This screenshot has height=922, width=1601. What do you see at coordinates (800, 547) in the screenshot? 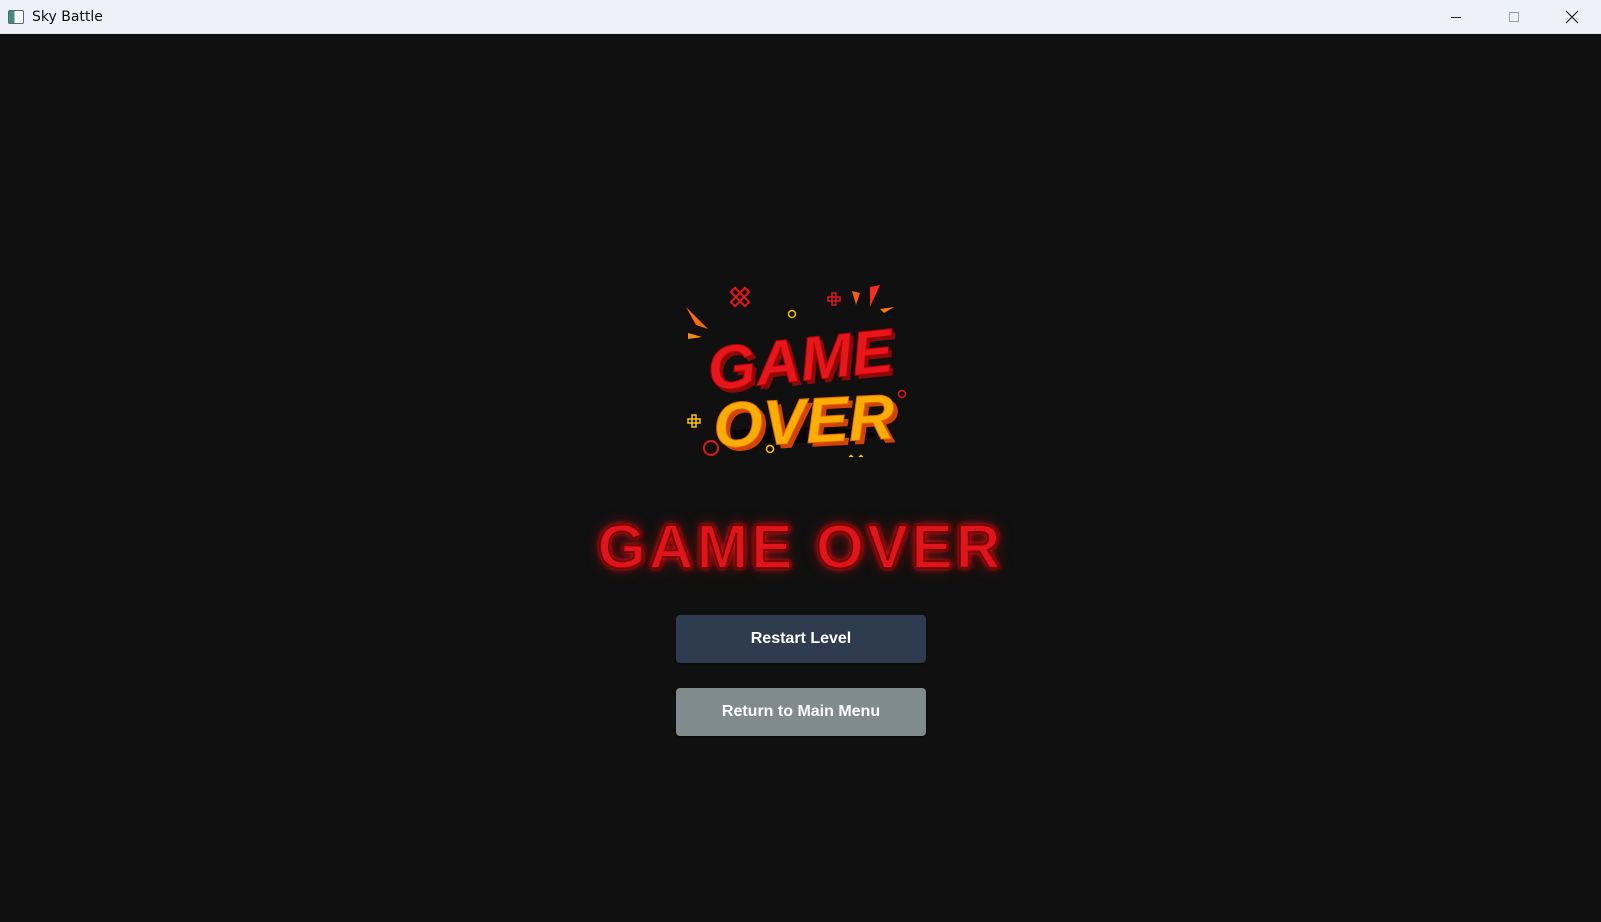
I see `game-over-heading: GAME OVER` at bounding box center [800, 547].